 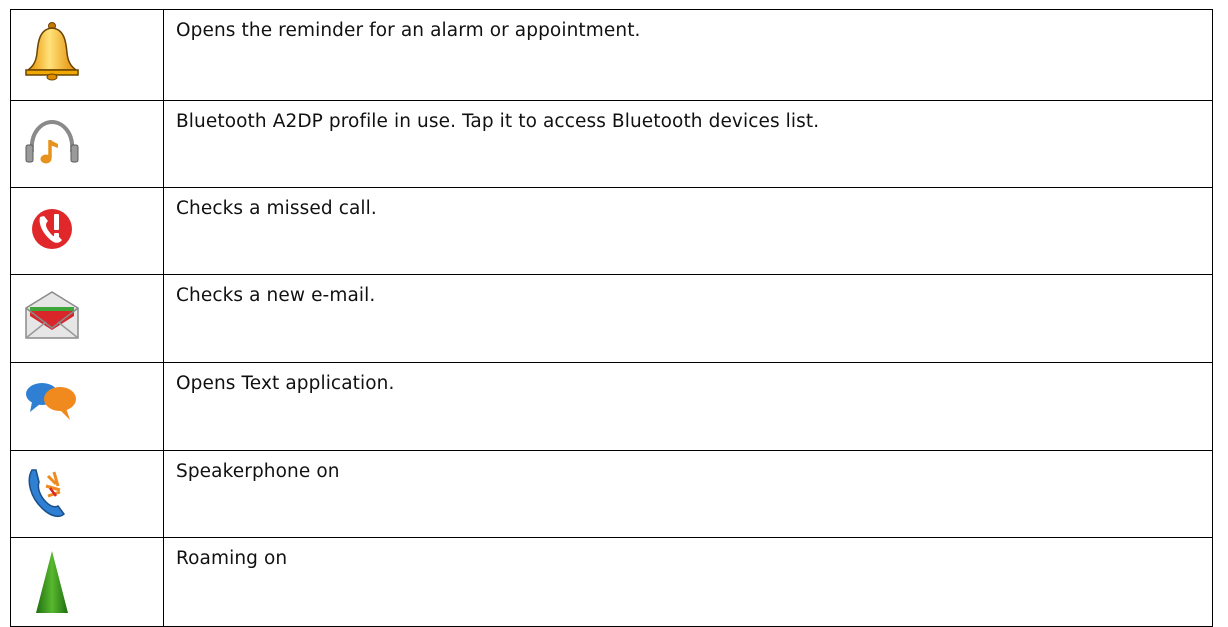 What do you see at coordinates (688, 582) in the screenshot?
I see `description-cell: Roaming on` at bounding box center [688, 582].